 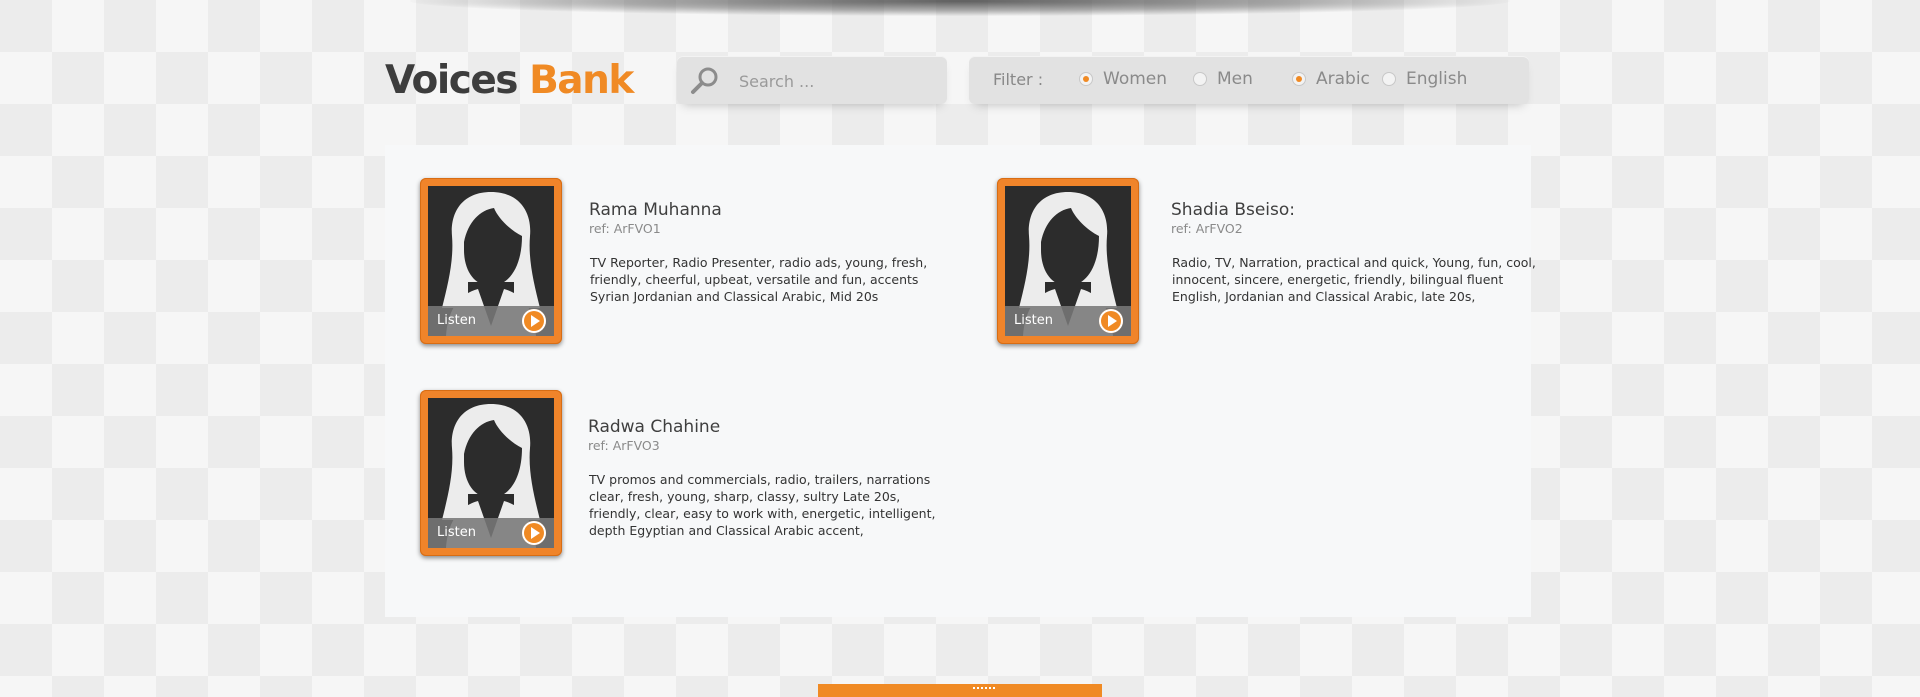 I want to click on filter-men-label: Men, so click(x=1235, y=79).